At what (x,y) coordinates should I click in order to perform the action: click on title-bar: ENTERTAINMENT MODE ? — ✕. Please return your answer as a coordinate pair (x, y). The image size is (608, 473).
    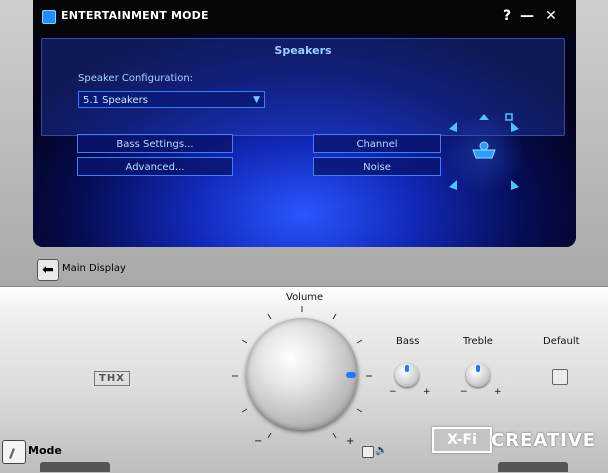
    Looking at the image, I should click on (304, 17).